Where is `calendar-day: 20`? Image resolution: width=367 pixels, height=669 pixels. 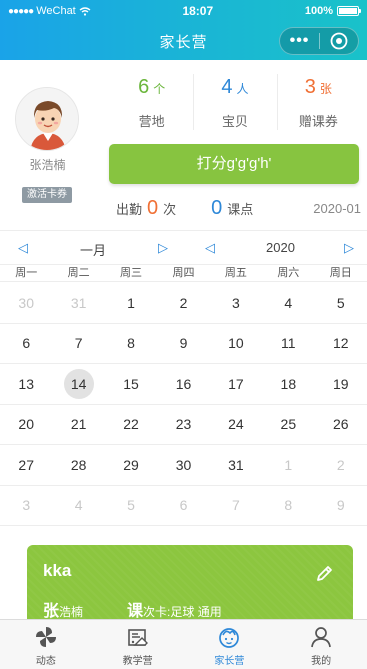
calendar-day: 20 is located at coordinates (26, 425).